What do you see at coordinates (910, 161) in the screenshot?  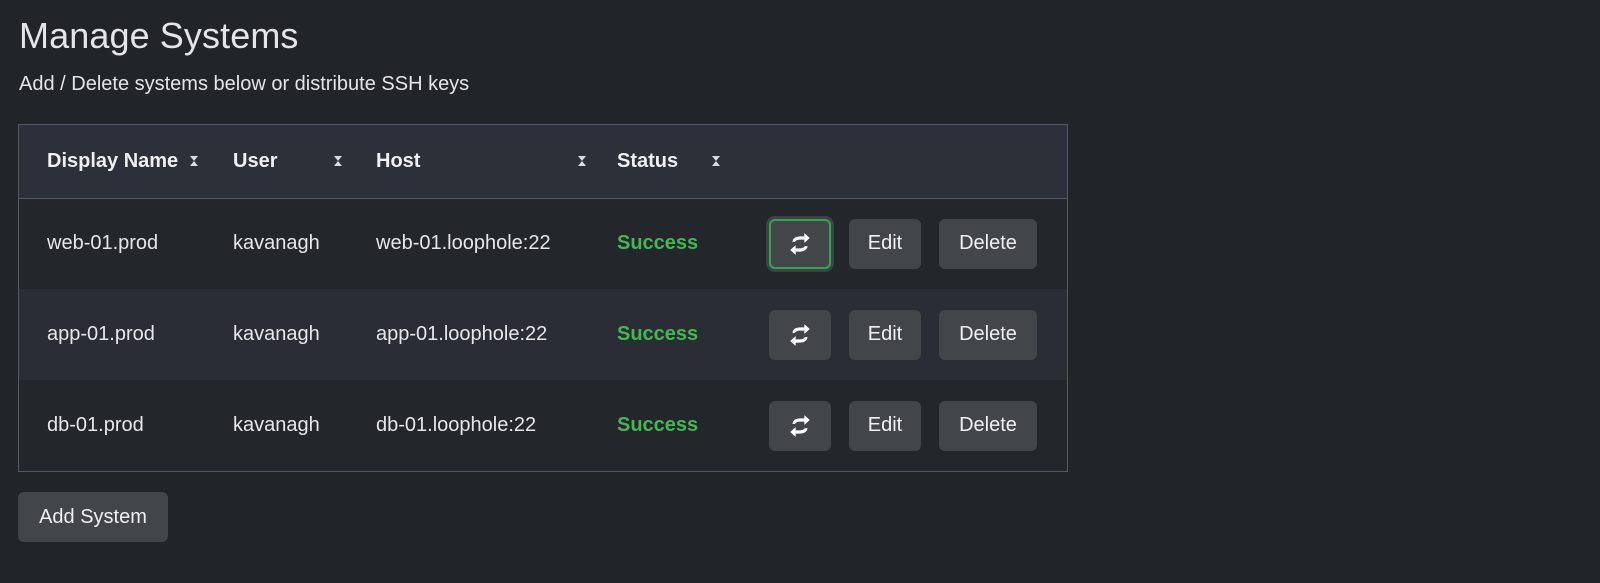 I see `column-header-actions` at bounding box center [910, 161].